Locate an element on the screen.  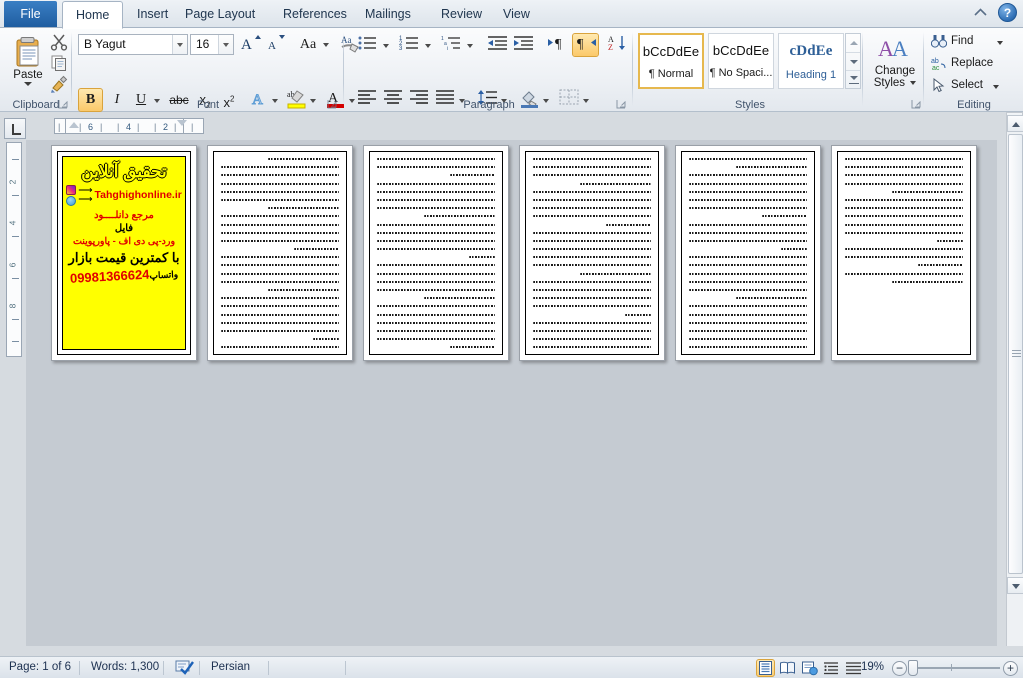
format-painter-button is located at coordinates (60, 85).